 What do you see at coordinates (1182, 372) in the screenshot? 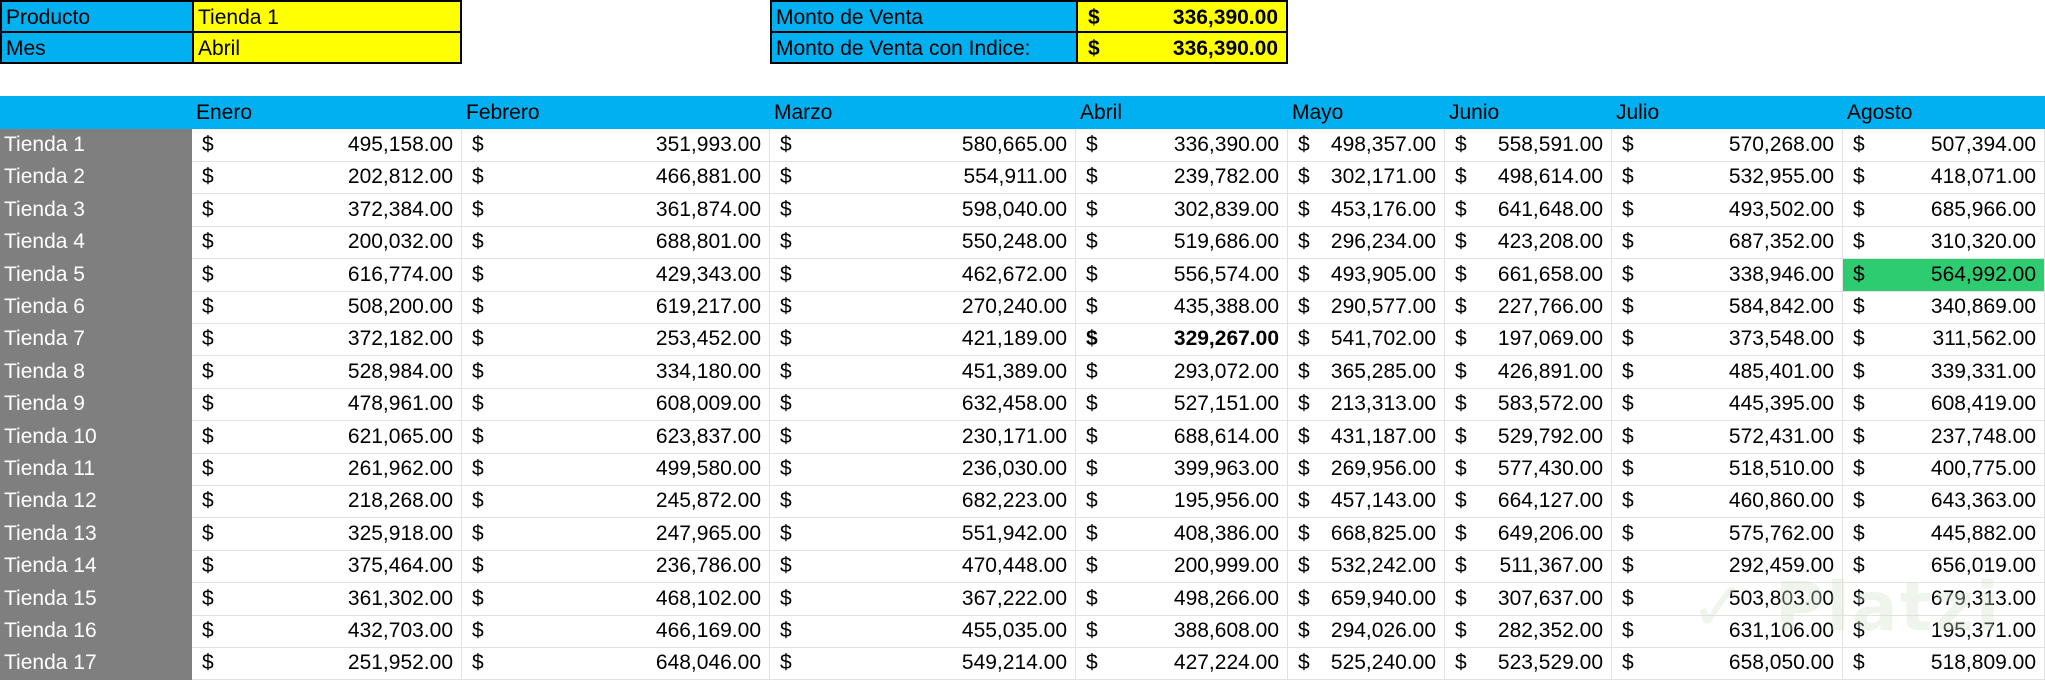
I see `sales-cell: $293,072.00` at bounding box center [1182, 372].